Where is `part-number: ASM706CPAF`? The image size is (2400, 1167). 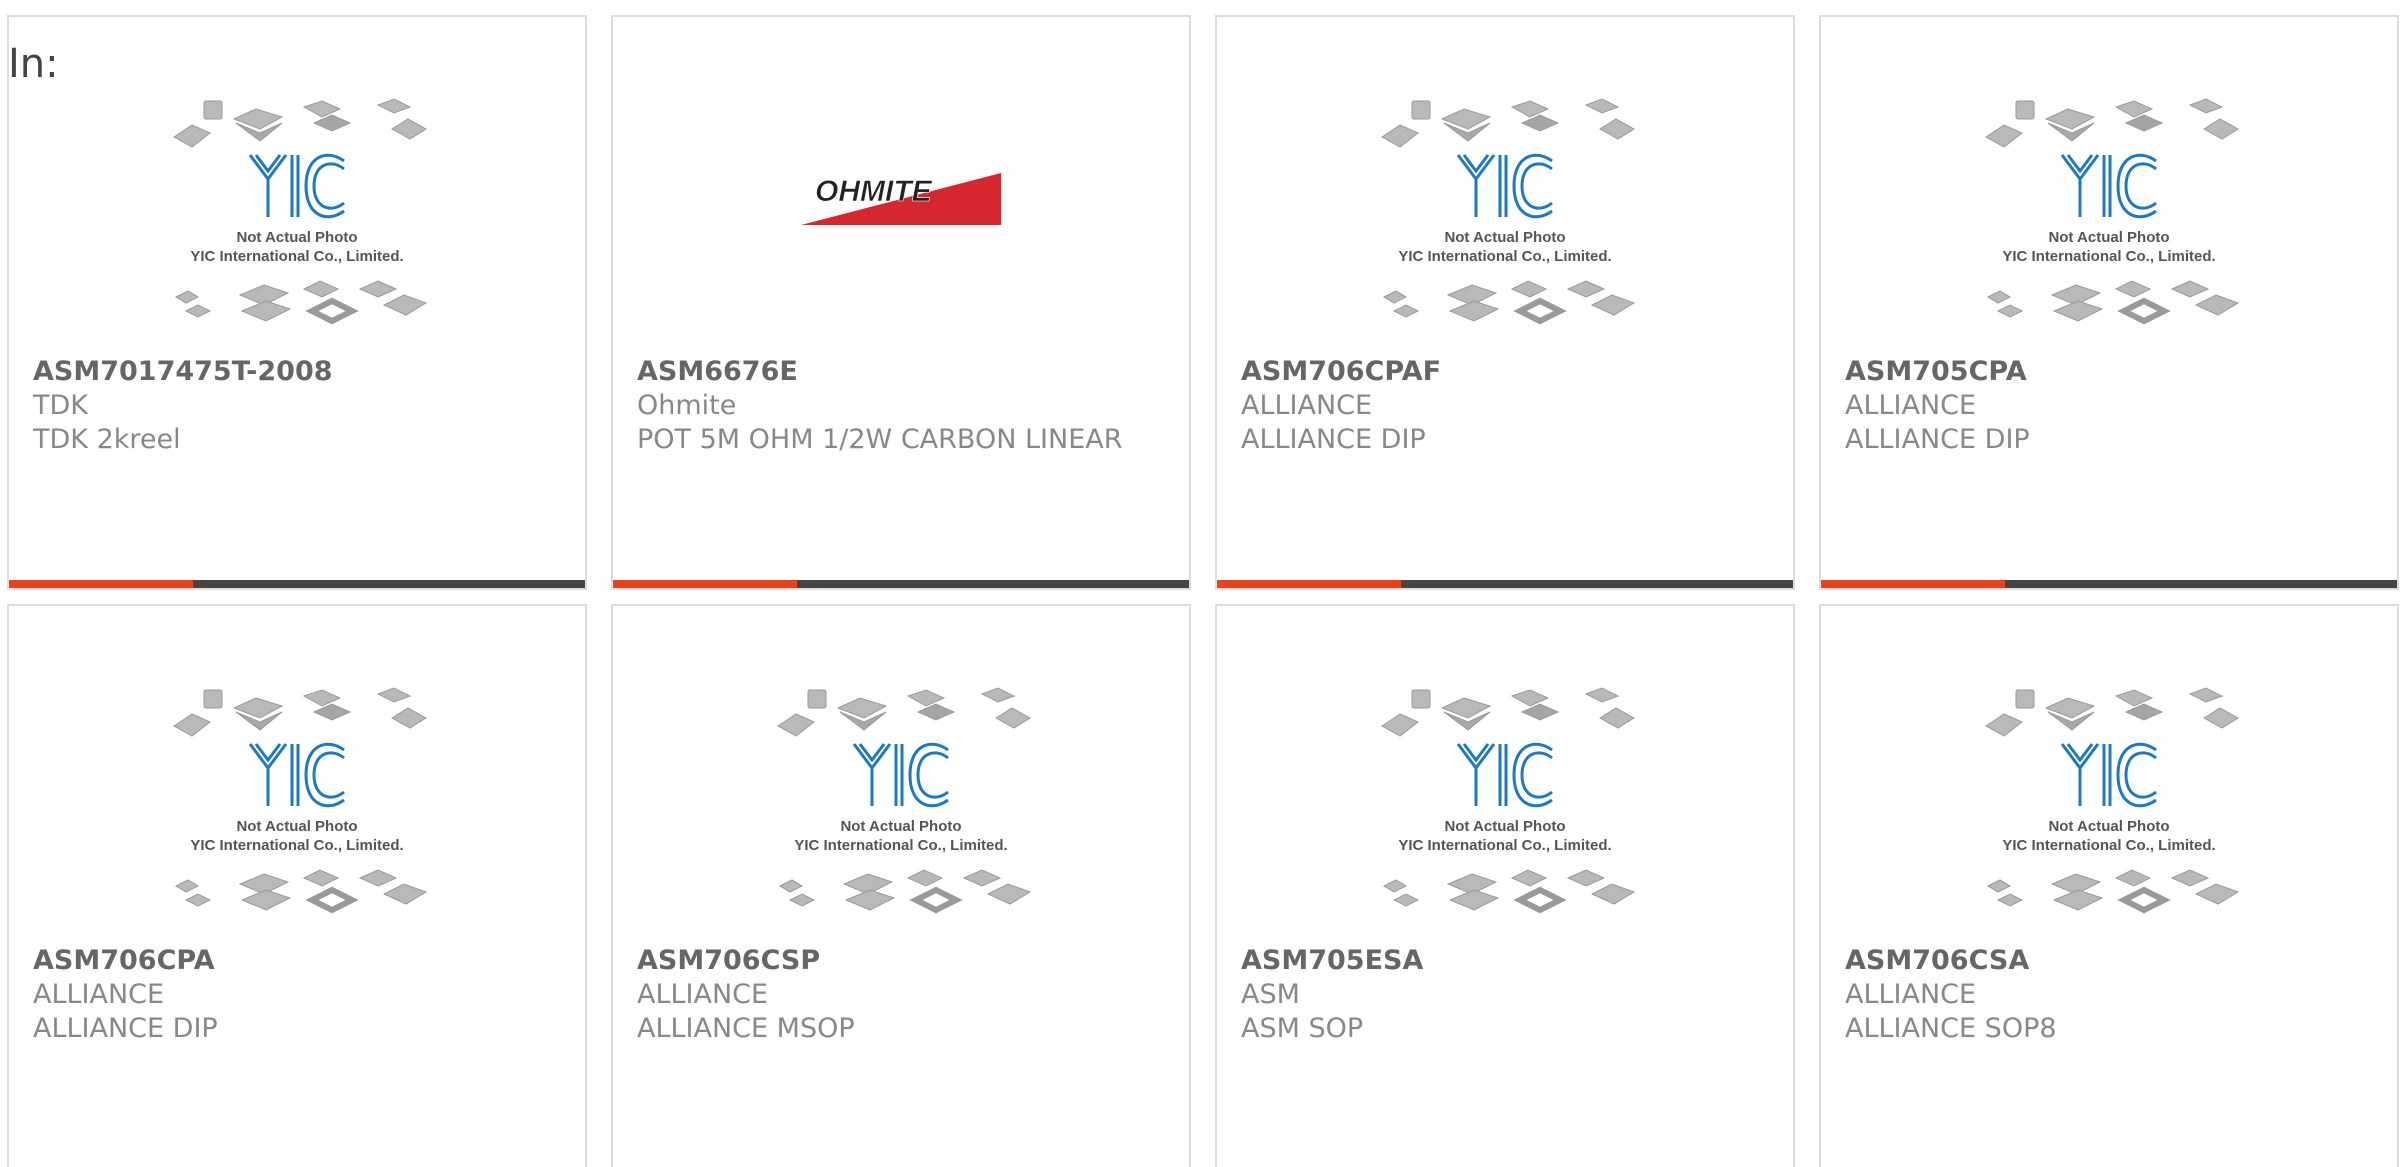 part-number: ASM706CPAF is located at coordinates (1505, 372).